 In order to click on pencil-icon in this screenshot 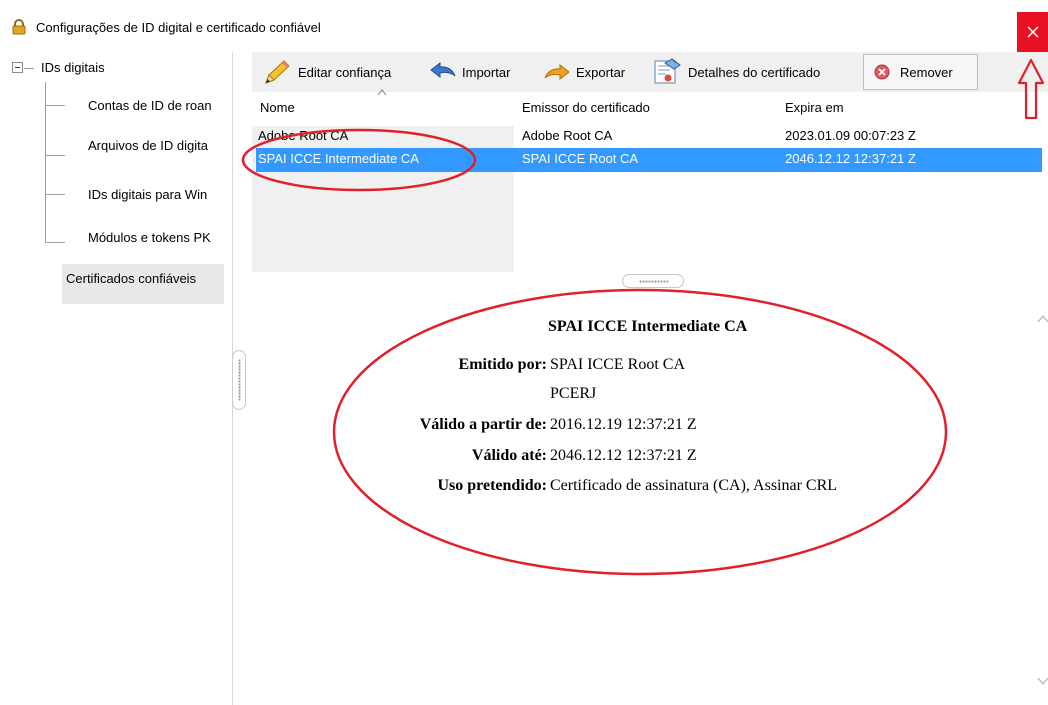, I will do `click(277, 72)`.